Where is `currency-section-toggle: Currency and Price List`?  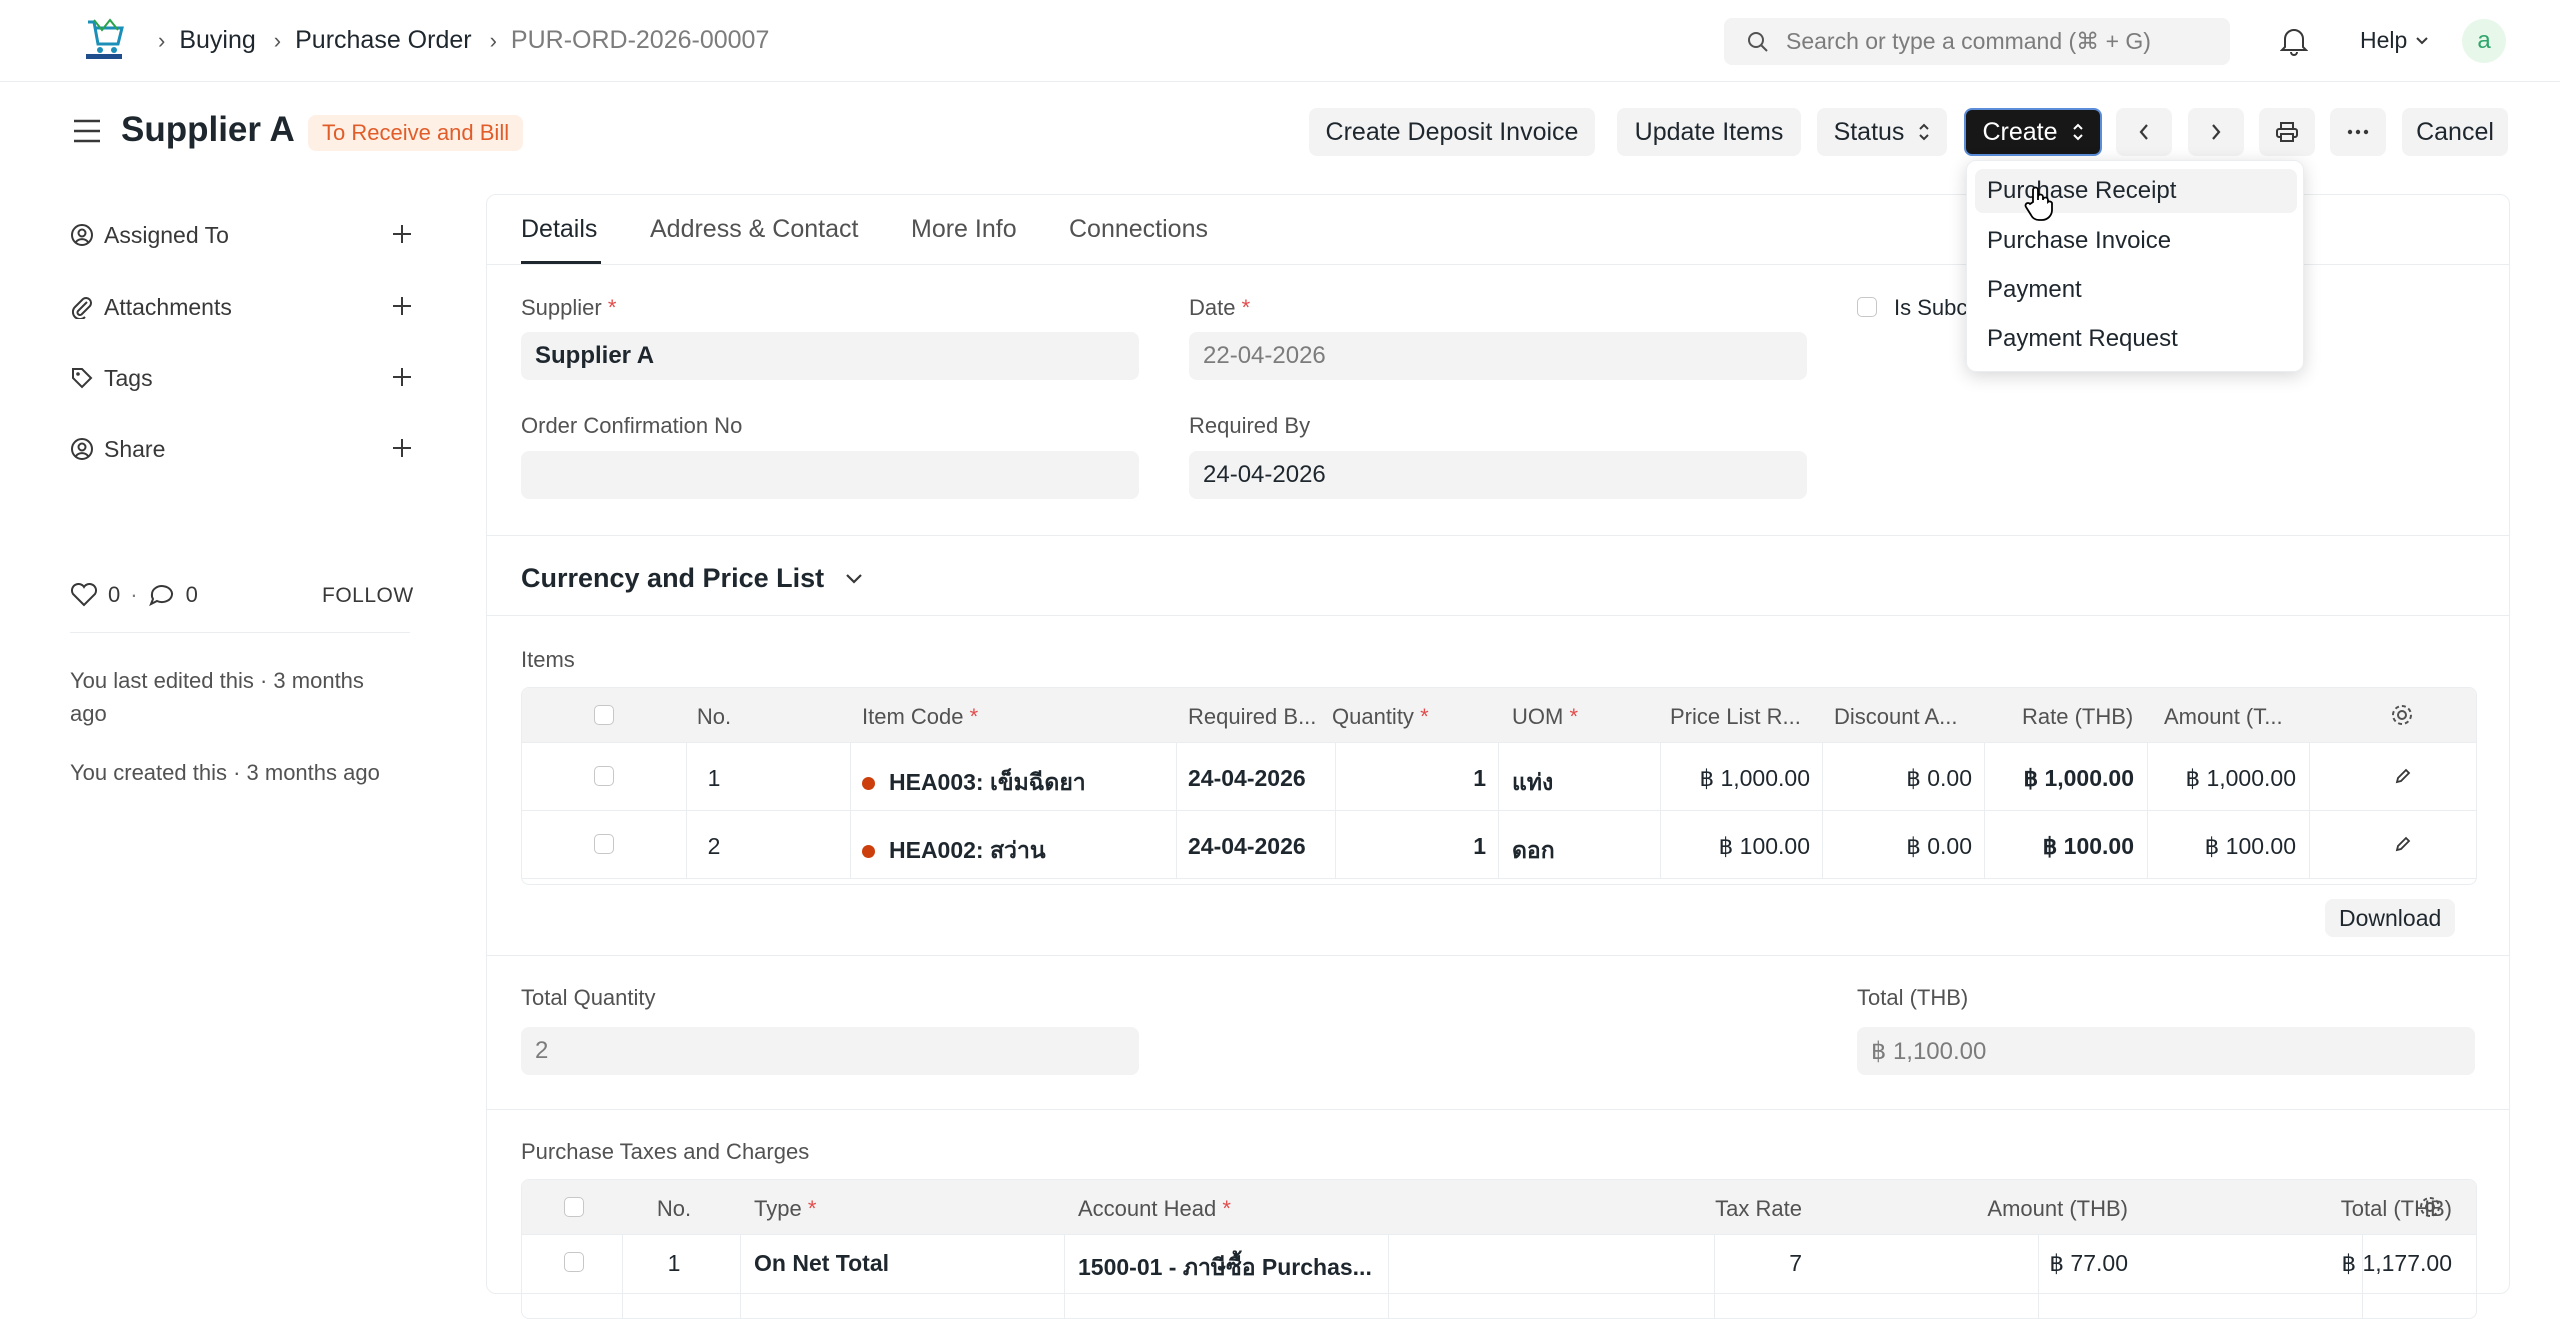
currency-section-toggle: Currency and Price List is located at coordinates (692, 578).